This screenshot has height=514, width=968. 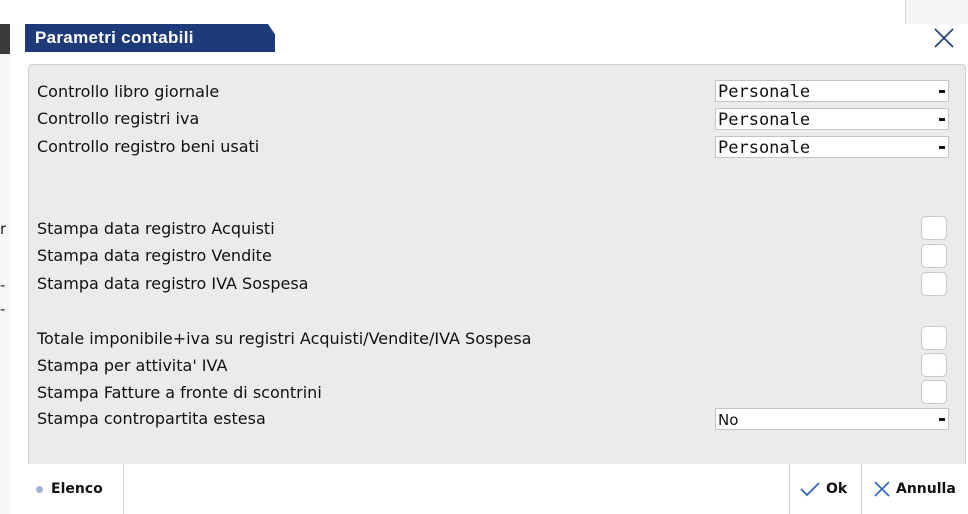 I want to click on dialog-footer: Elenco Ok Annulla, so click(x=489, y=489).